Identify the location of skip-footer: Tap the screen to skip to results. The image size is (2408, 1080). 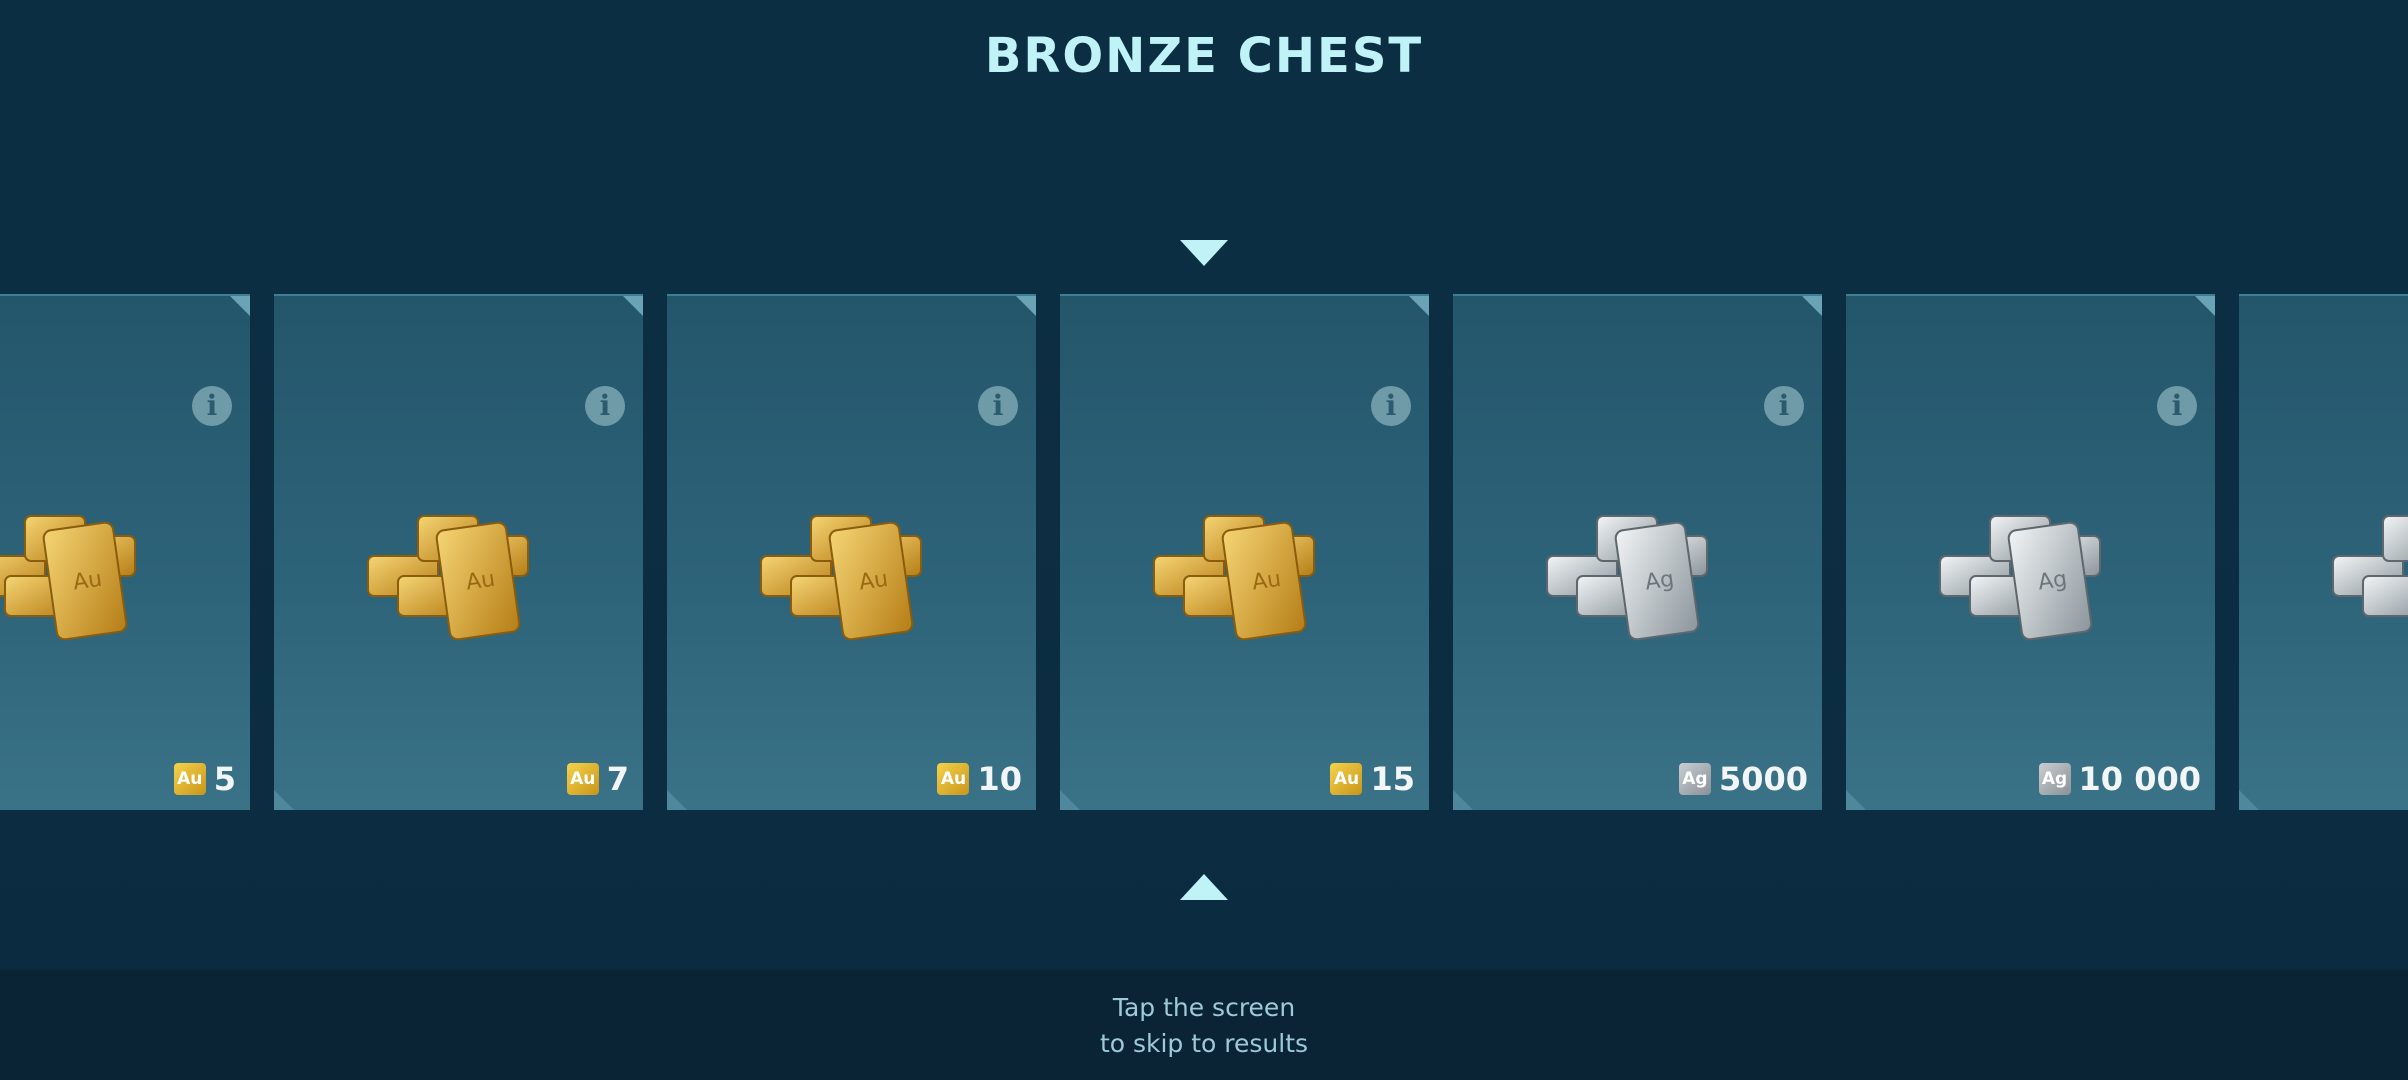
(1204, 1025).